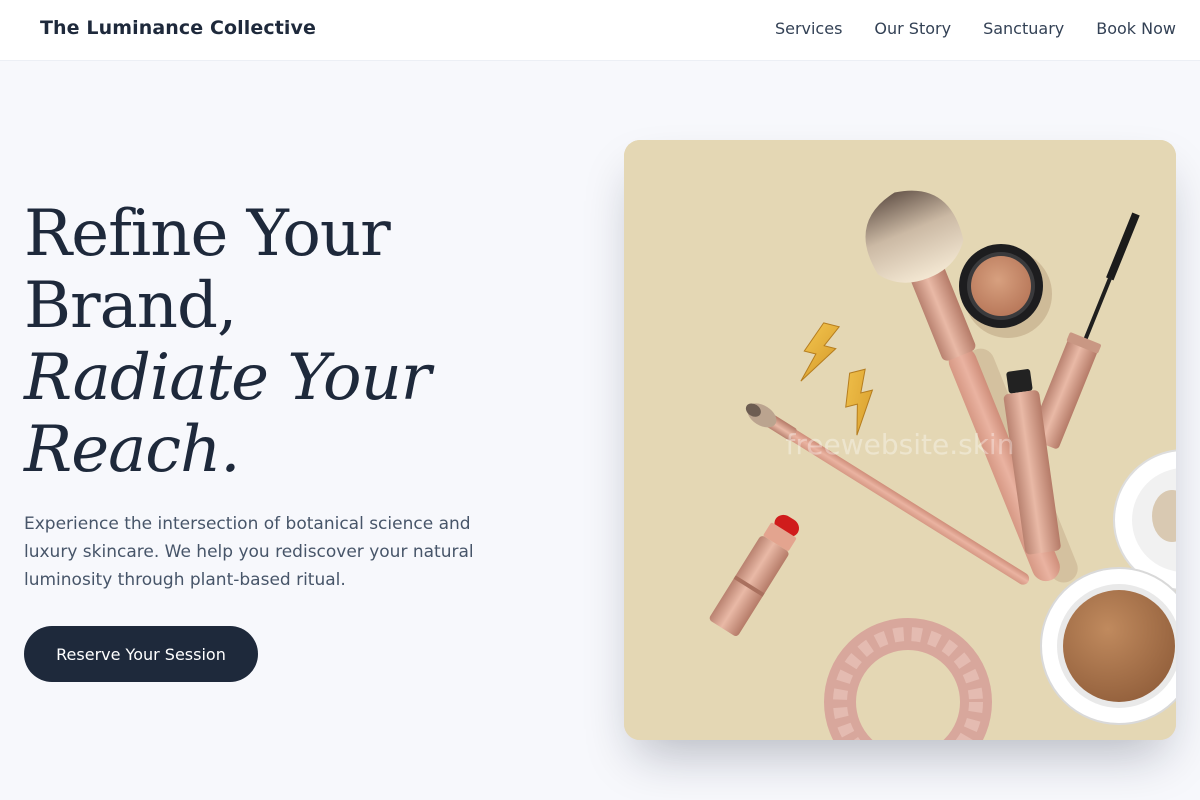  I want to click on headline-line-4: Reach., so click(132, 450).